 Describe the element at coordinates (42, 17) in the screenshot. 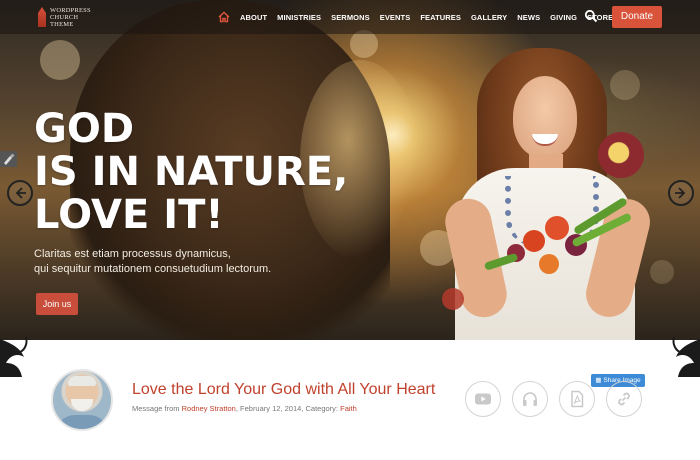

I see `church-logo-icon` at that location.